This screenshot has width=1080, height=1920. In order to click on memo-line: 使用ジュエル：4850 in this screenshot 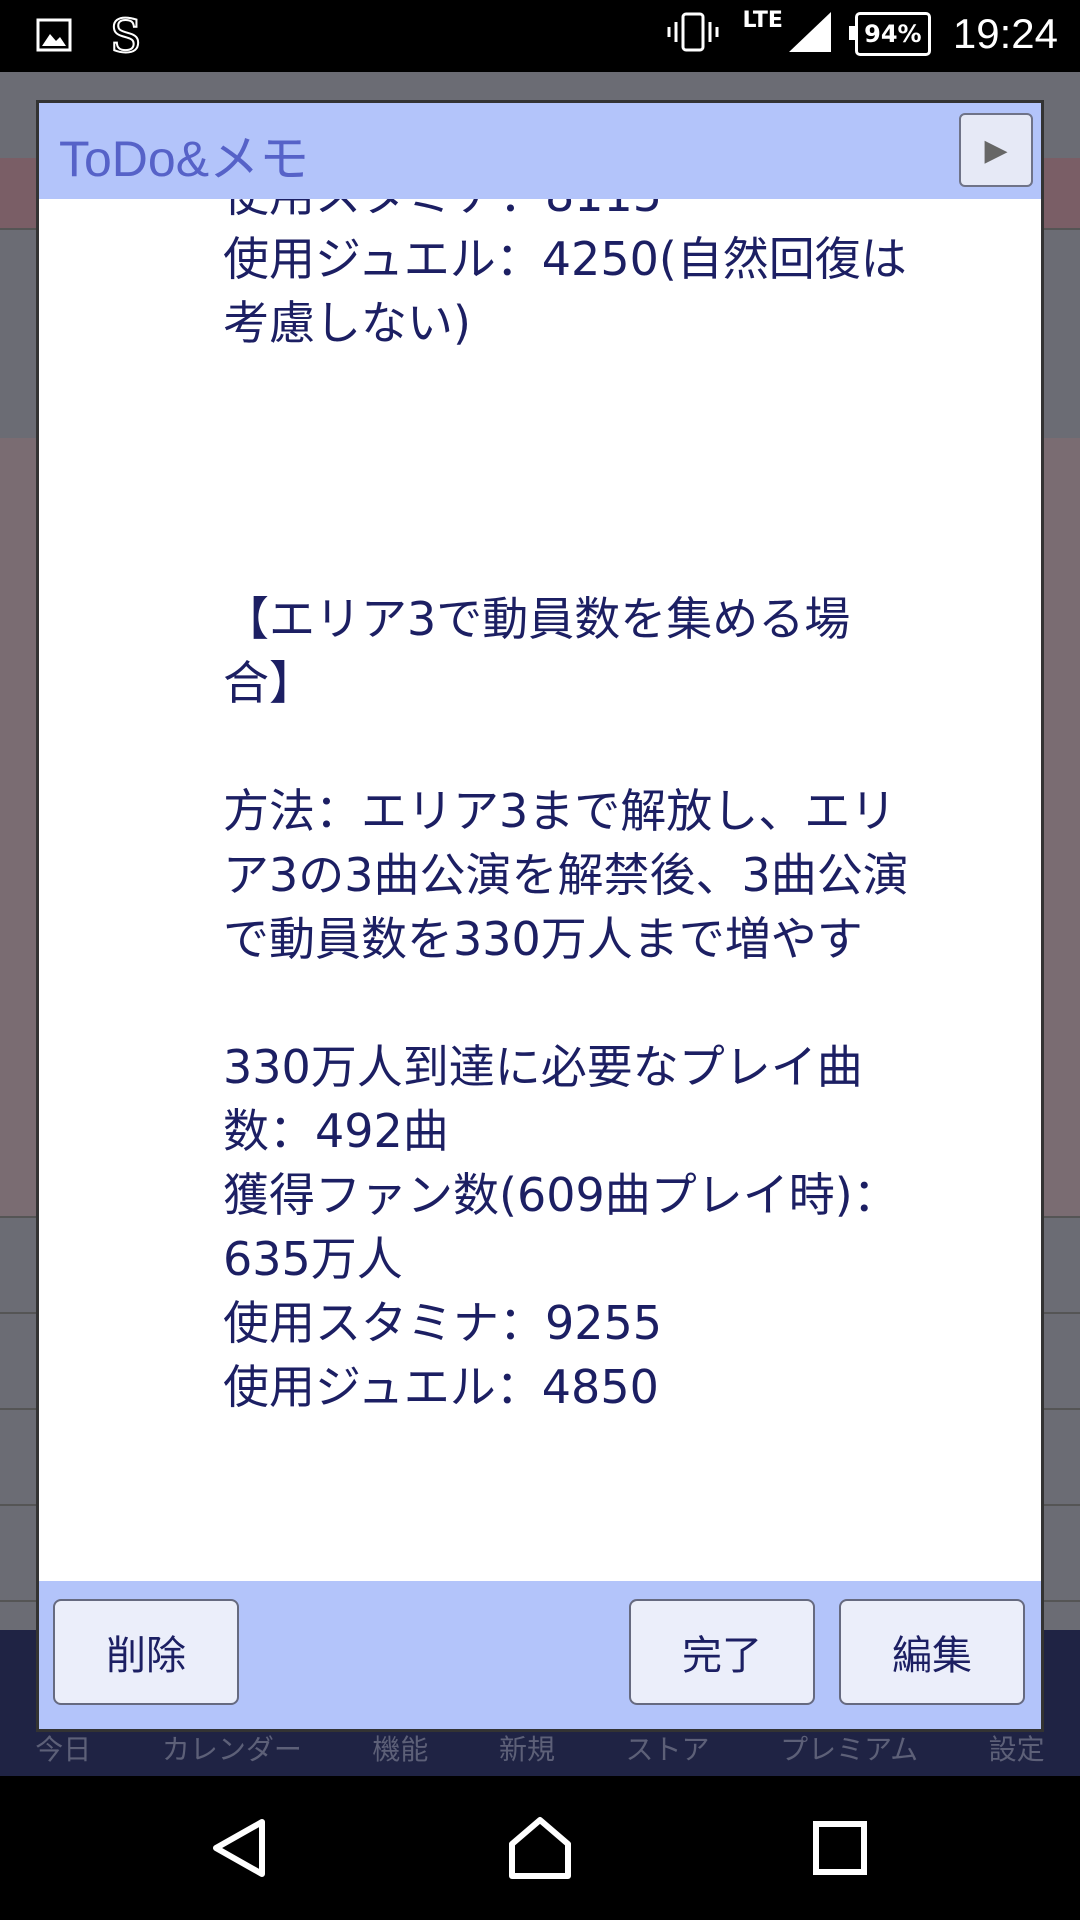, I will do `click(441, 1387)`.